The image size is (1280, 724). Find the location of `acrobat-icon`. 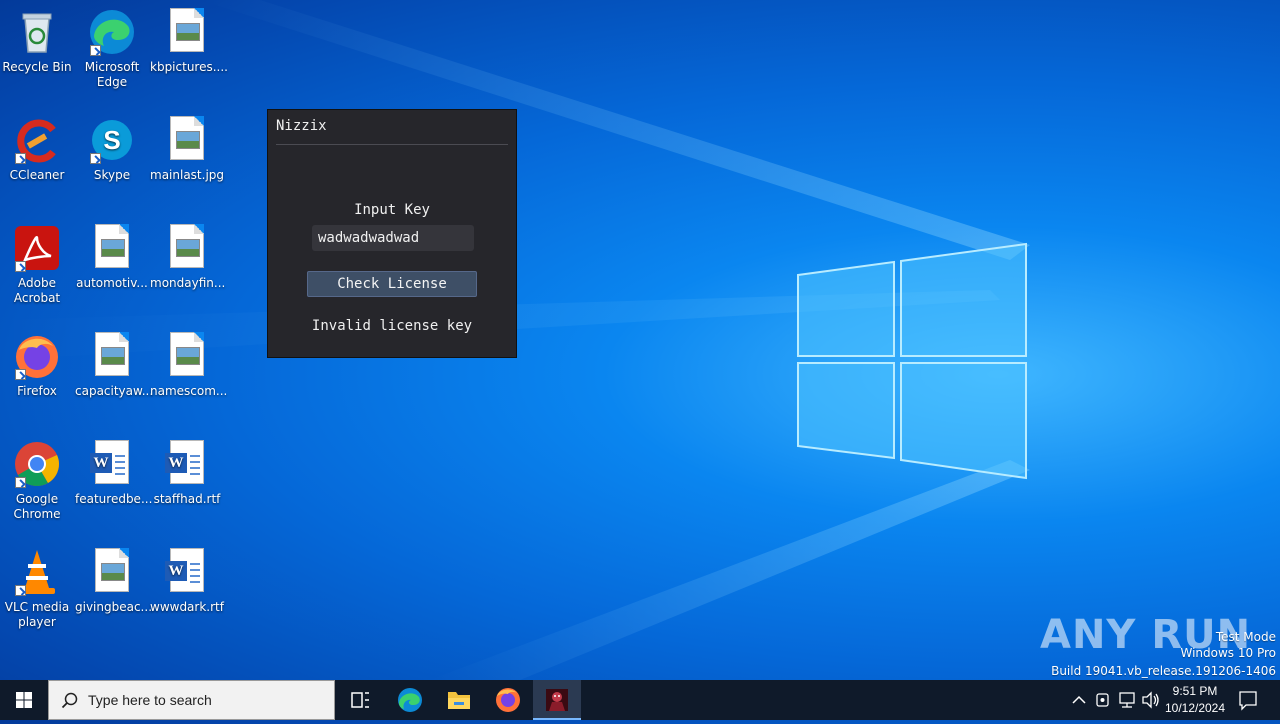

acrobat-icon is located at coordinates (37, 248).